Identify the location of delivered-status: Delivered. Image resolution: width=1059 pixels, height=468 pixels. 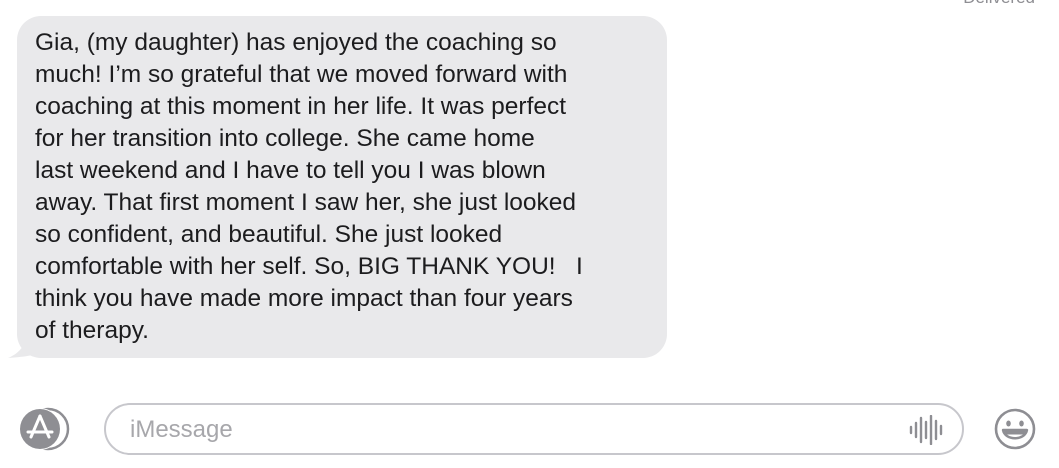
(999, 4).